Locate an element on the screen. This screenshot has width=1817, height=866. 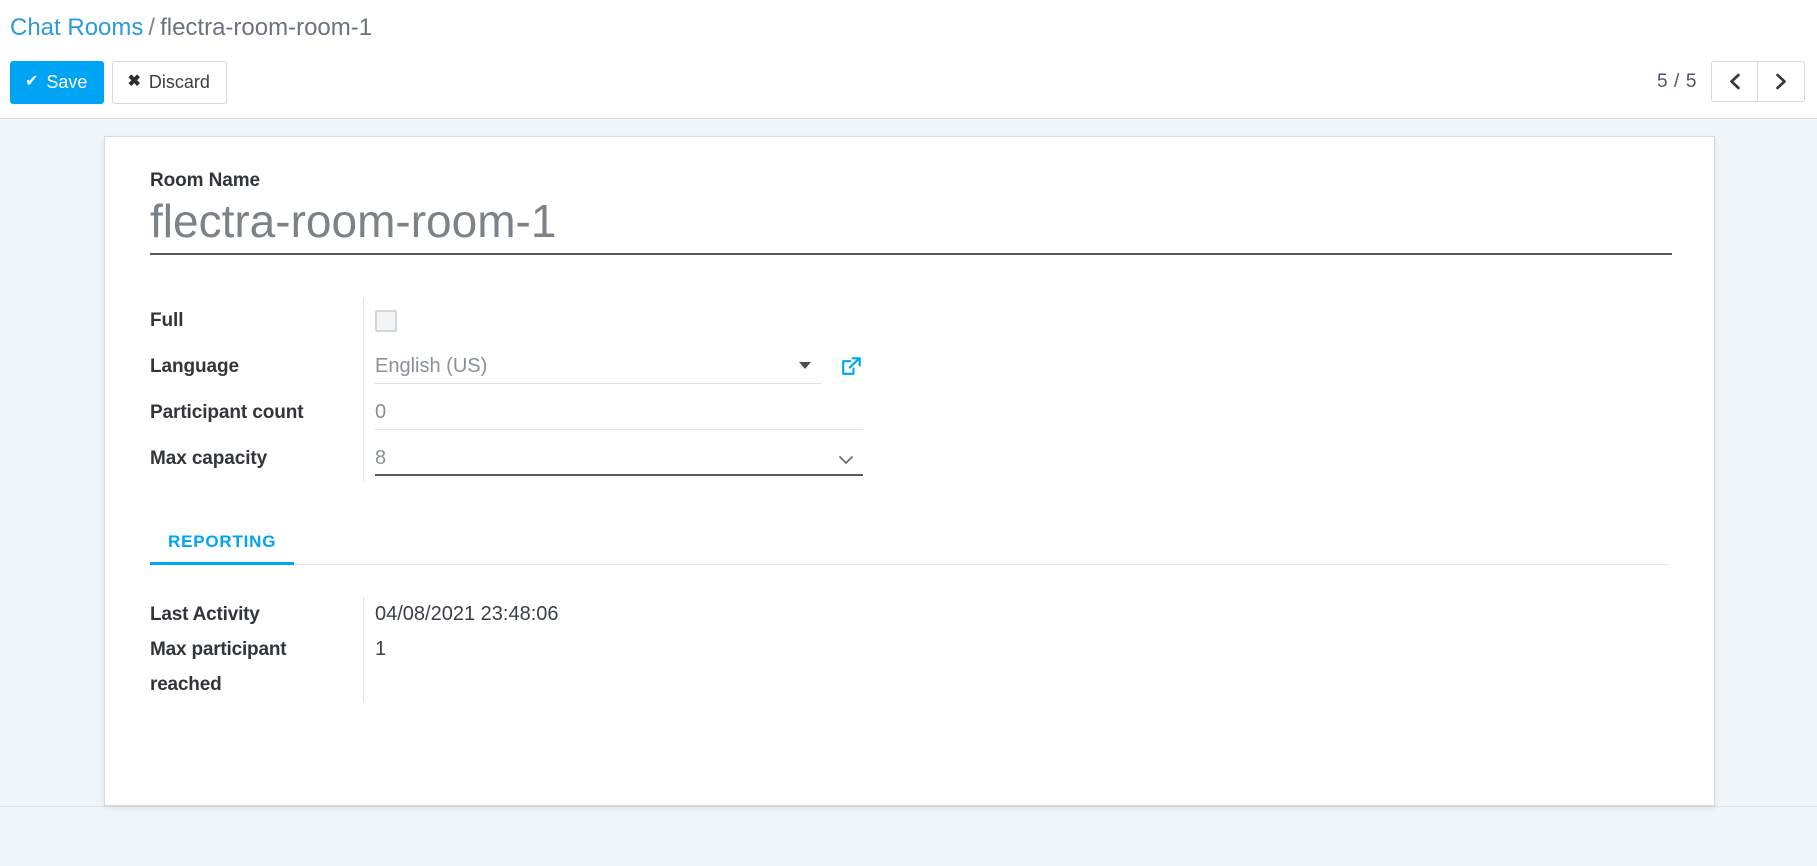
label-max-participant-reached: Max participant reached is located at coordinates (218, 667).